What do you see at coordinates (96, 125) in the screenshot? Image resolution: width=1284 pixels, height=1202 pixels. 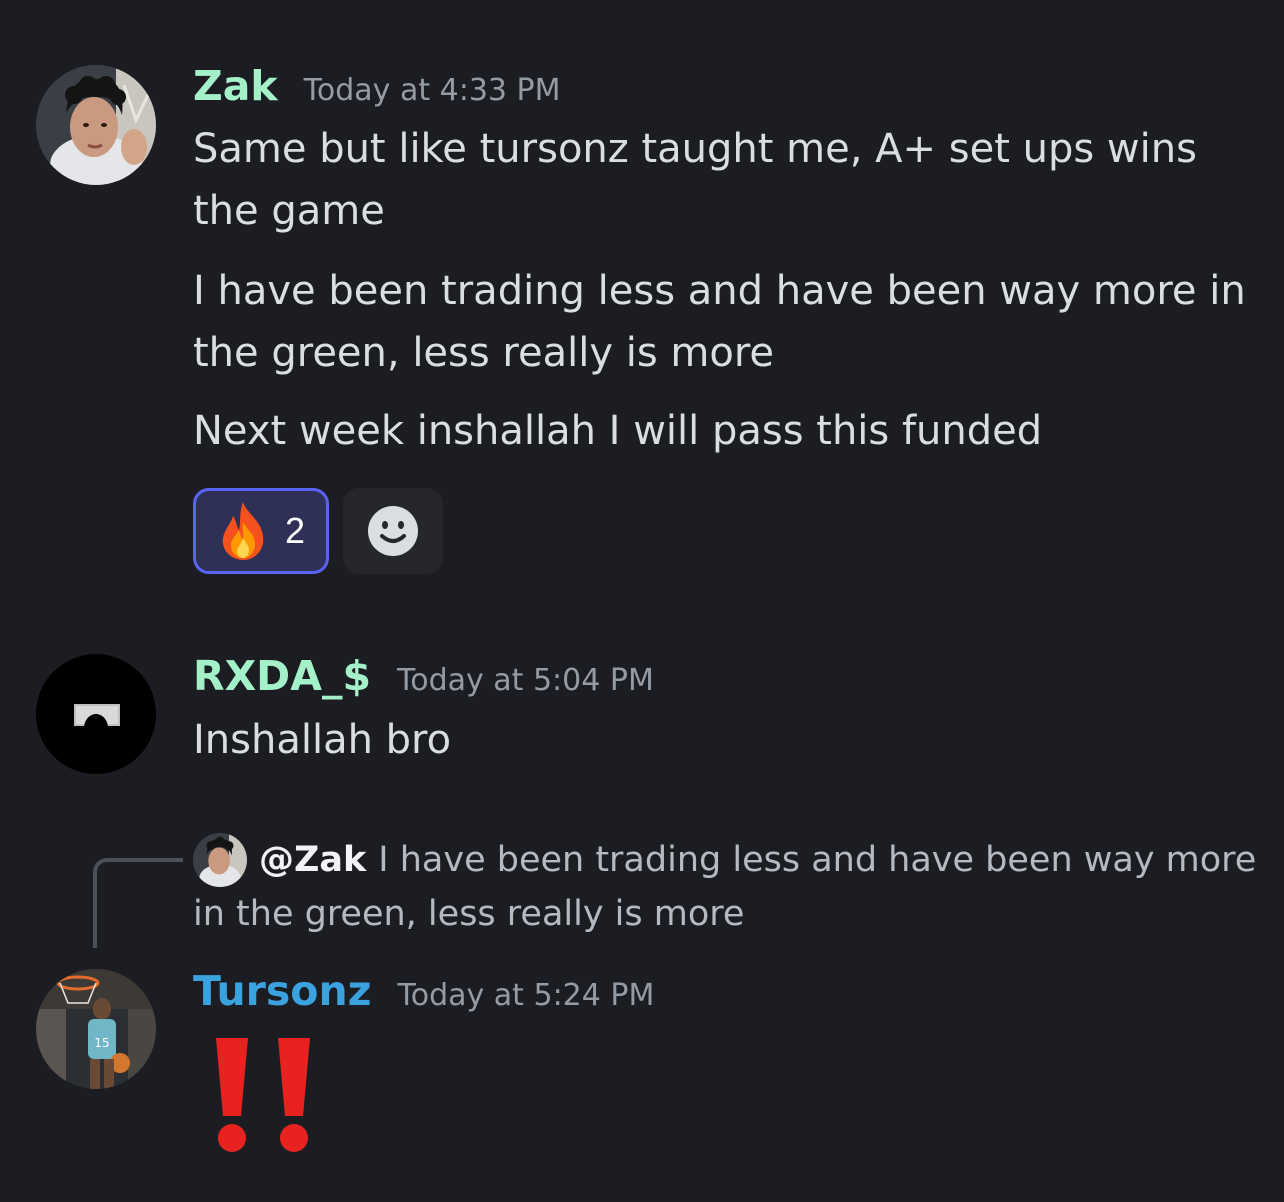 I see `avatar-zak` at bounding box center [96, 125].